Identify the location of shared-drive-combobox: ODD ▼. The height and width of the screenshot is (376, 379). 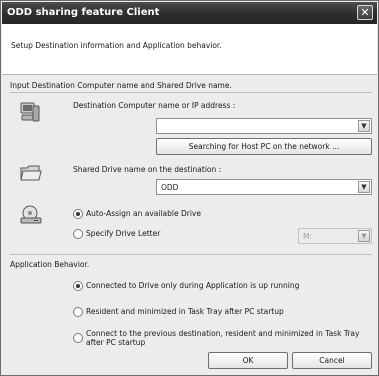
(264, 187).